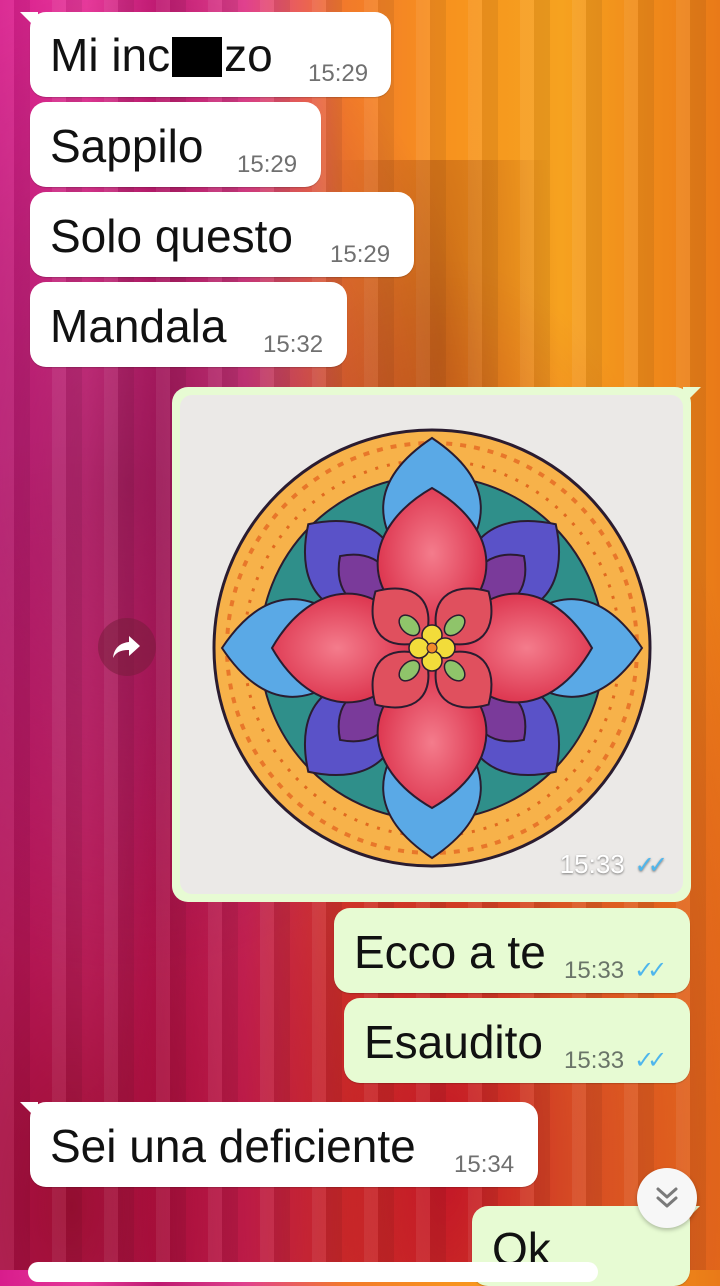  I want to click on incoming-message: Sei una deficiente 15:34, so click(279, 1144).